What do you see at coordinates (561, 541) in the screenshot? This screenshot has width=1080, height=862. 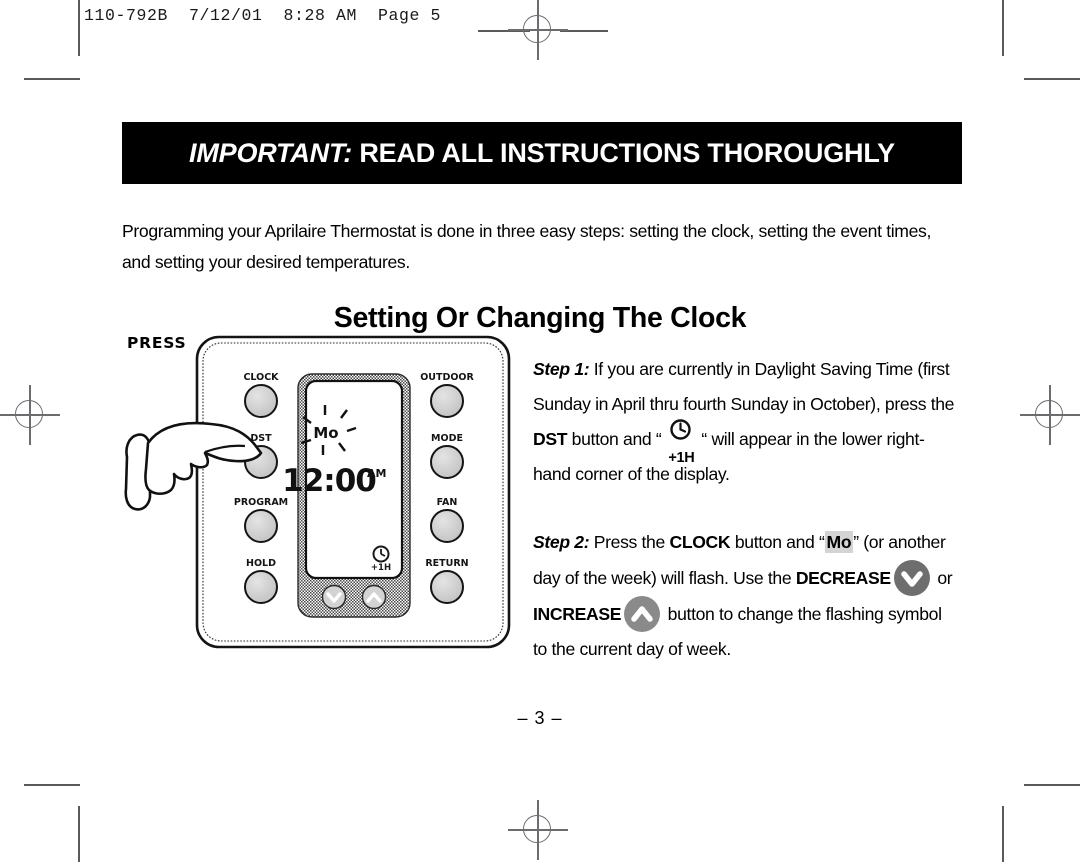 I see `step-2-label: Step 2:` at bounding box center [561, 541].